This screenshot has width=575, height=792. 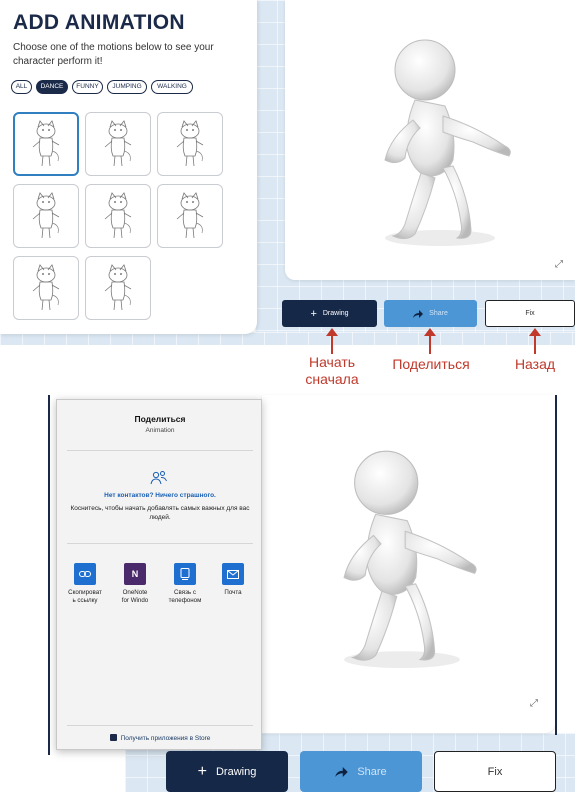 What do you see at coordinates (233, 592) in the screenshot?
I see `share-target-label: Почта` at bounding box center [233, 592].